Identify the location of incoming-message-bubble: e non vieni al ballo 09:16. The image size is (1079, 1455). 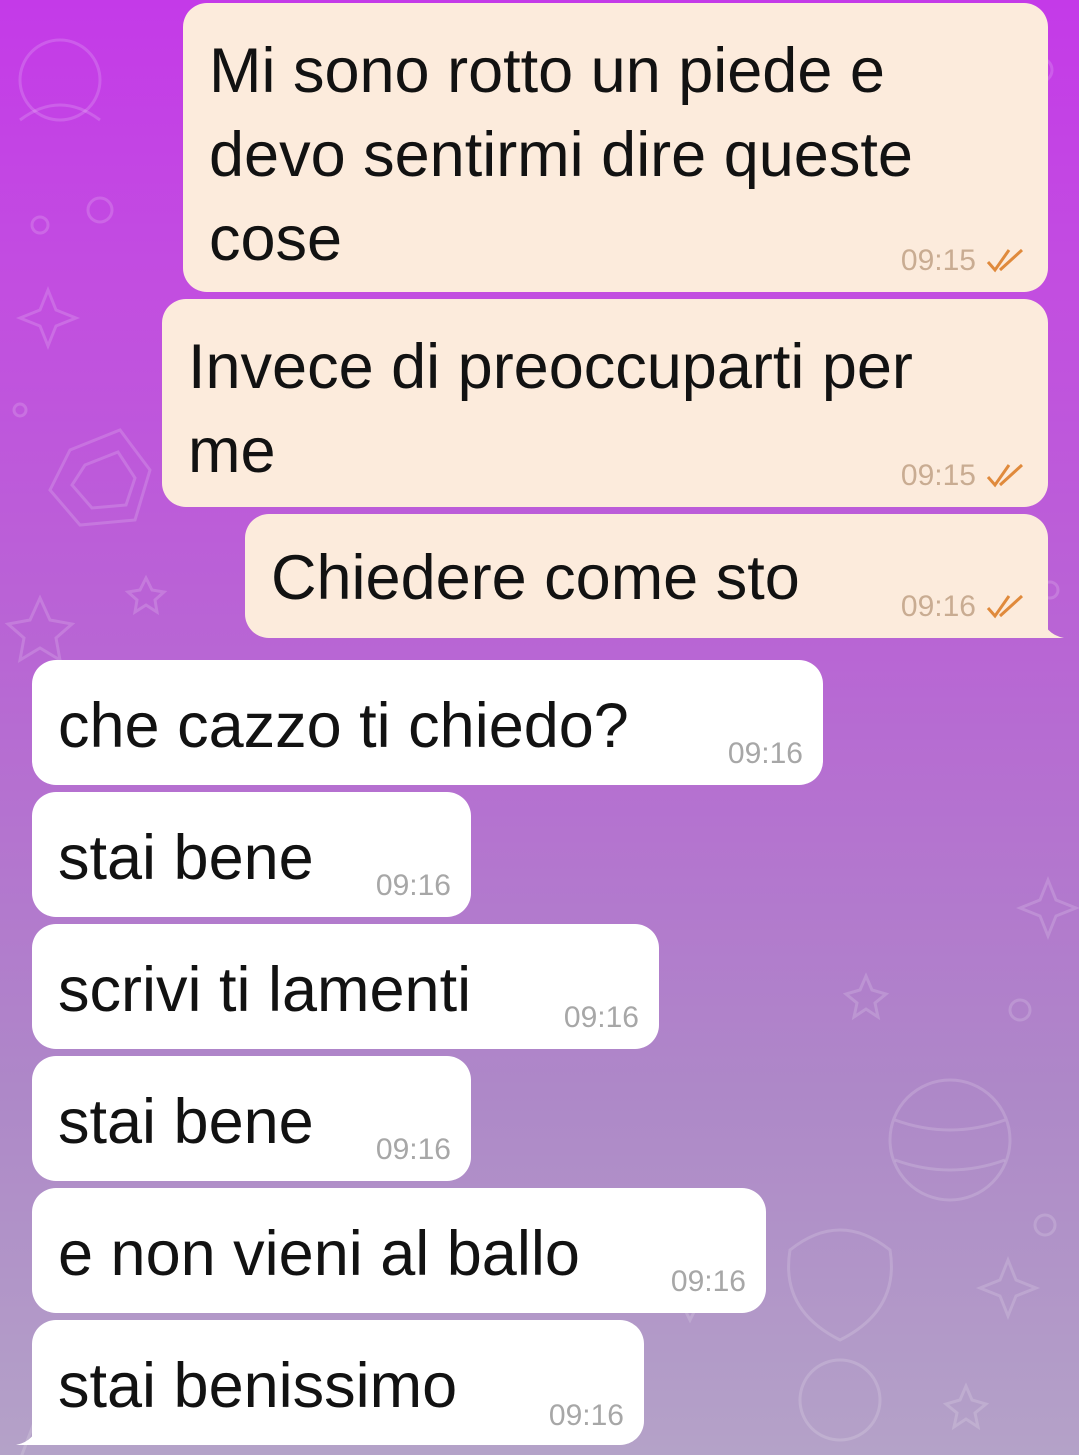
(399, 1250).